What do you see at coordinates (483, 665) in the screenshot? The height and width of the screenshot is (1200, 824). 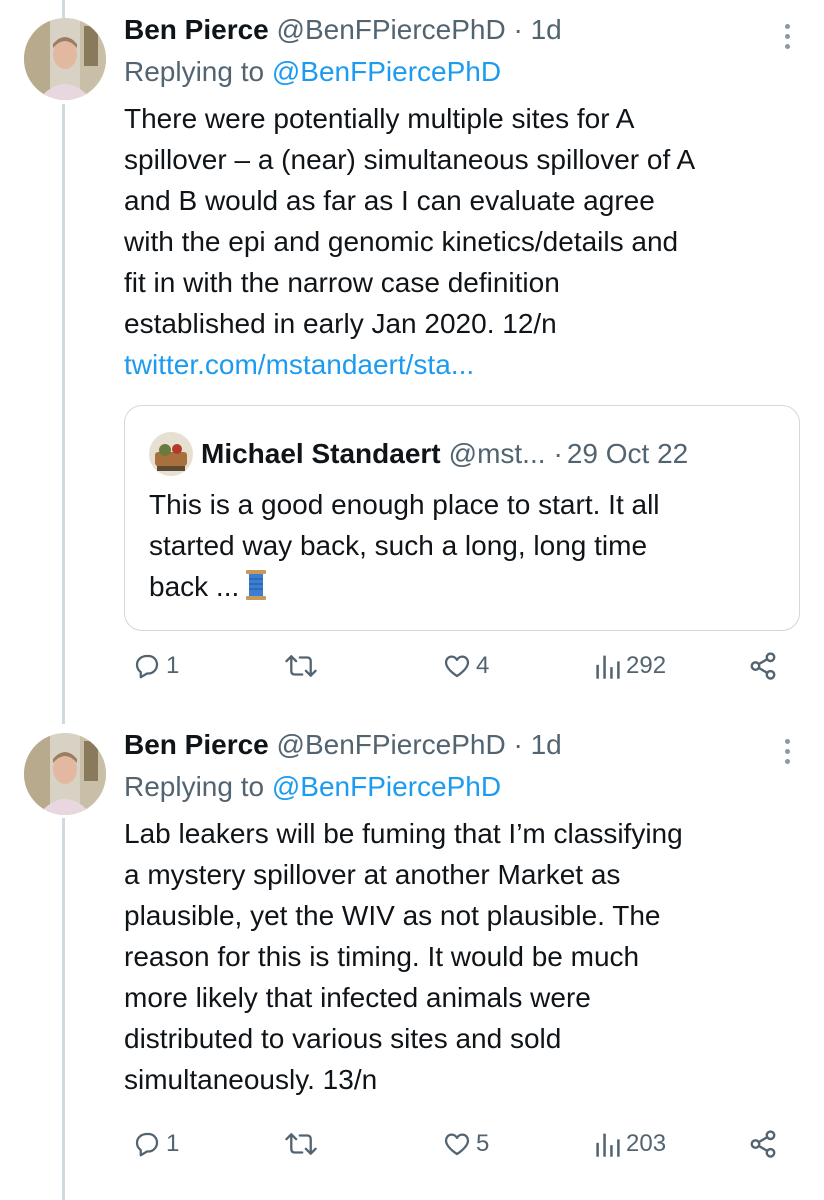 I see `like-count: 4` at bounding box center [483, 665].